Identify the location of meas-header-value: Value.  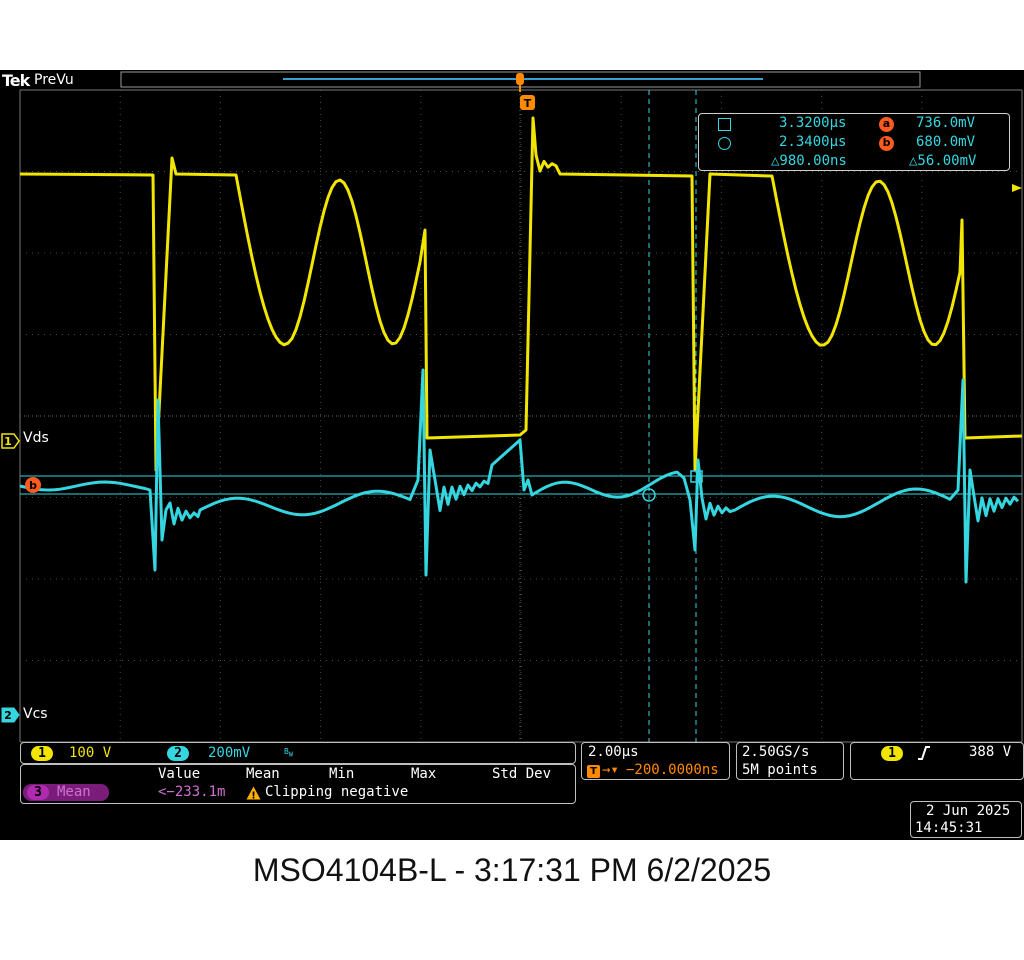
(179, 774).